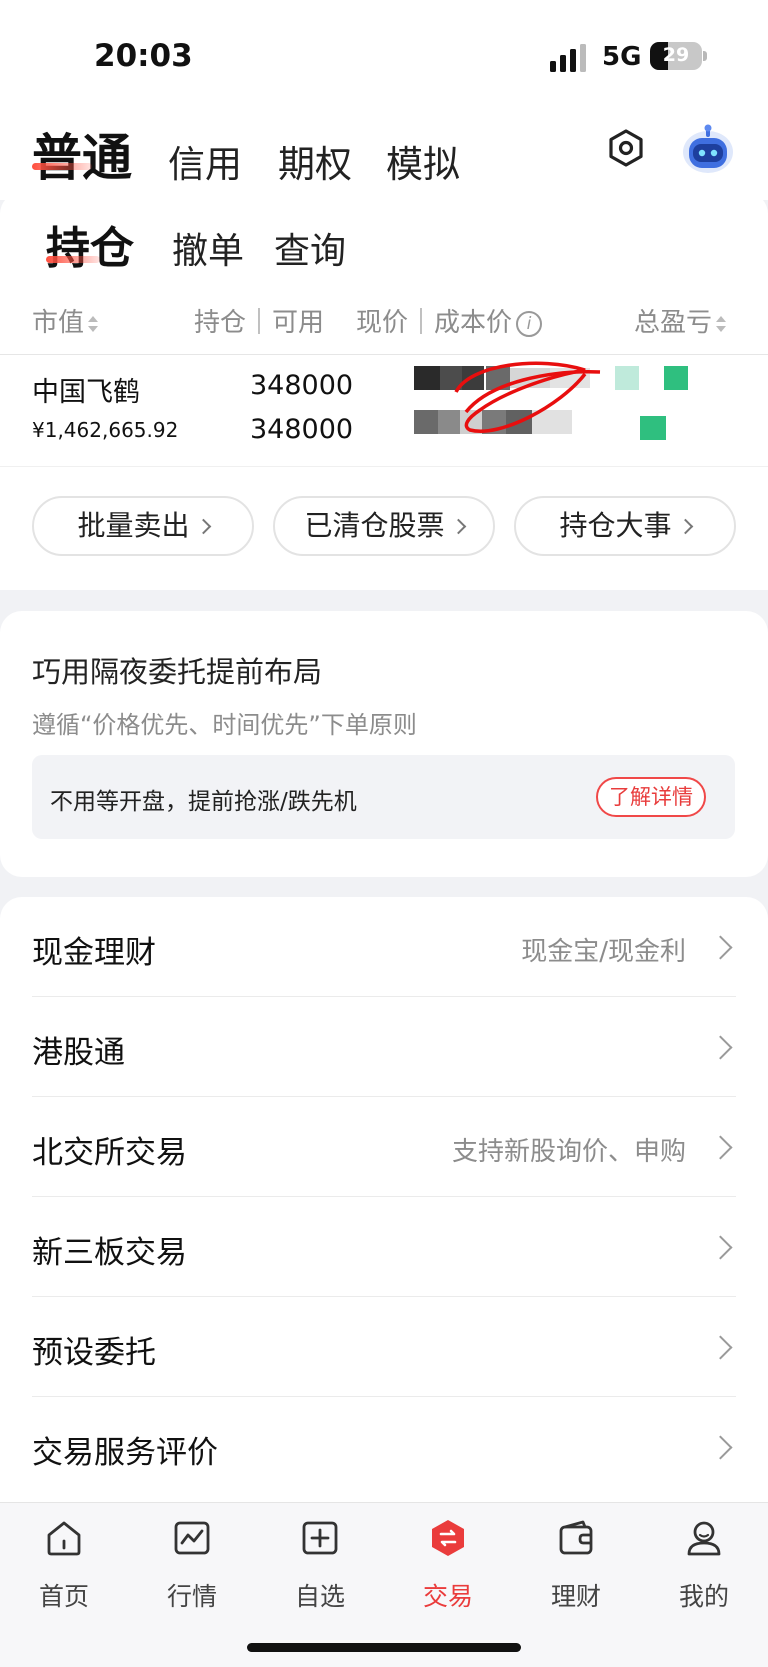 The height and width of the screenshot is (1667, 768). What do you see at coordinates (383, 797) in the screenshot?
I see `promo-banner: 不用等开盘，提前抢涨/跌先机 了解详情` at bounding box center [383, 797].